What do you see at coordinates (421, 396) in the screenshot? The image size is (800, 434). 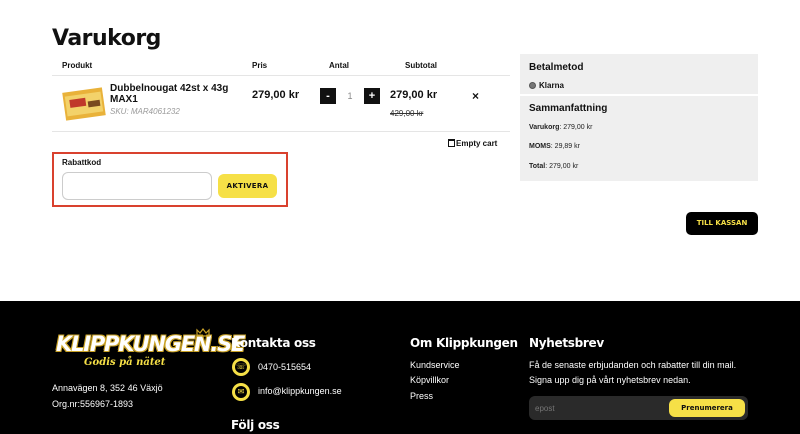 I see `footer-link-press: Press` at bounding box center [421, 396].